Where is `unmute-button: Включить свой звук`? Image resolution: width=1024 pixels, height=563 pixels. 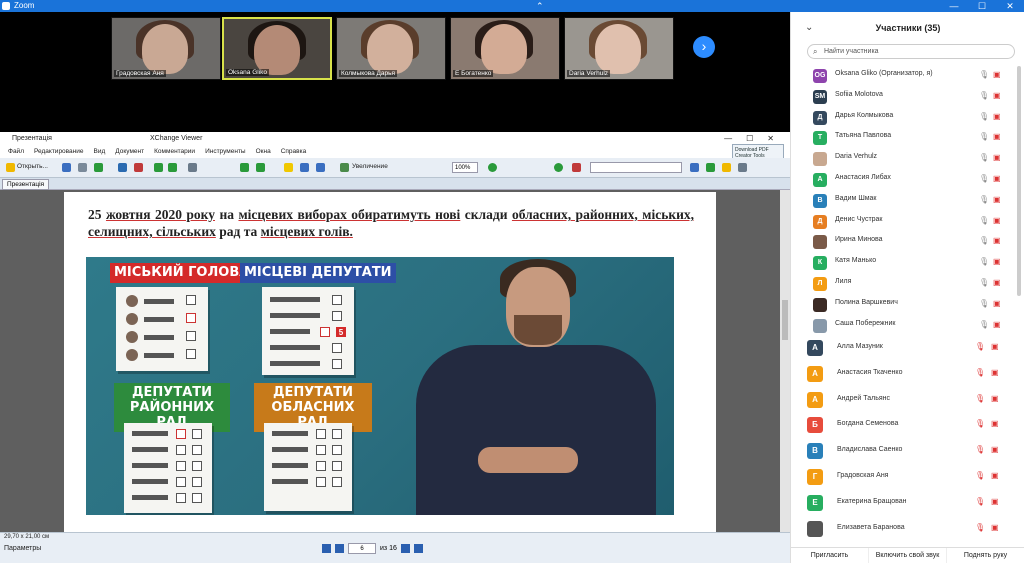
unmute-button: Включить свой звук is located at coordinates (908, 555).